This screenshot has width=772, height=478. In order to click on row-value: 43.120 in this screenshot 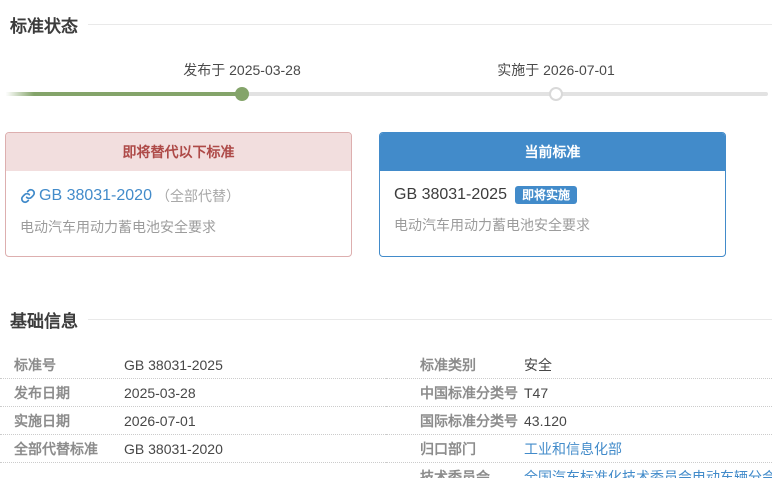, I will do `click(545, 420)`.